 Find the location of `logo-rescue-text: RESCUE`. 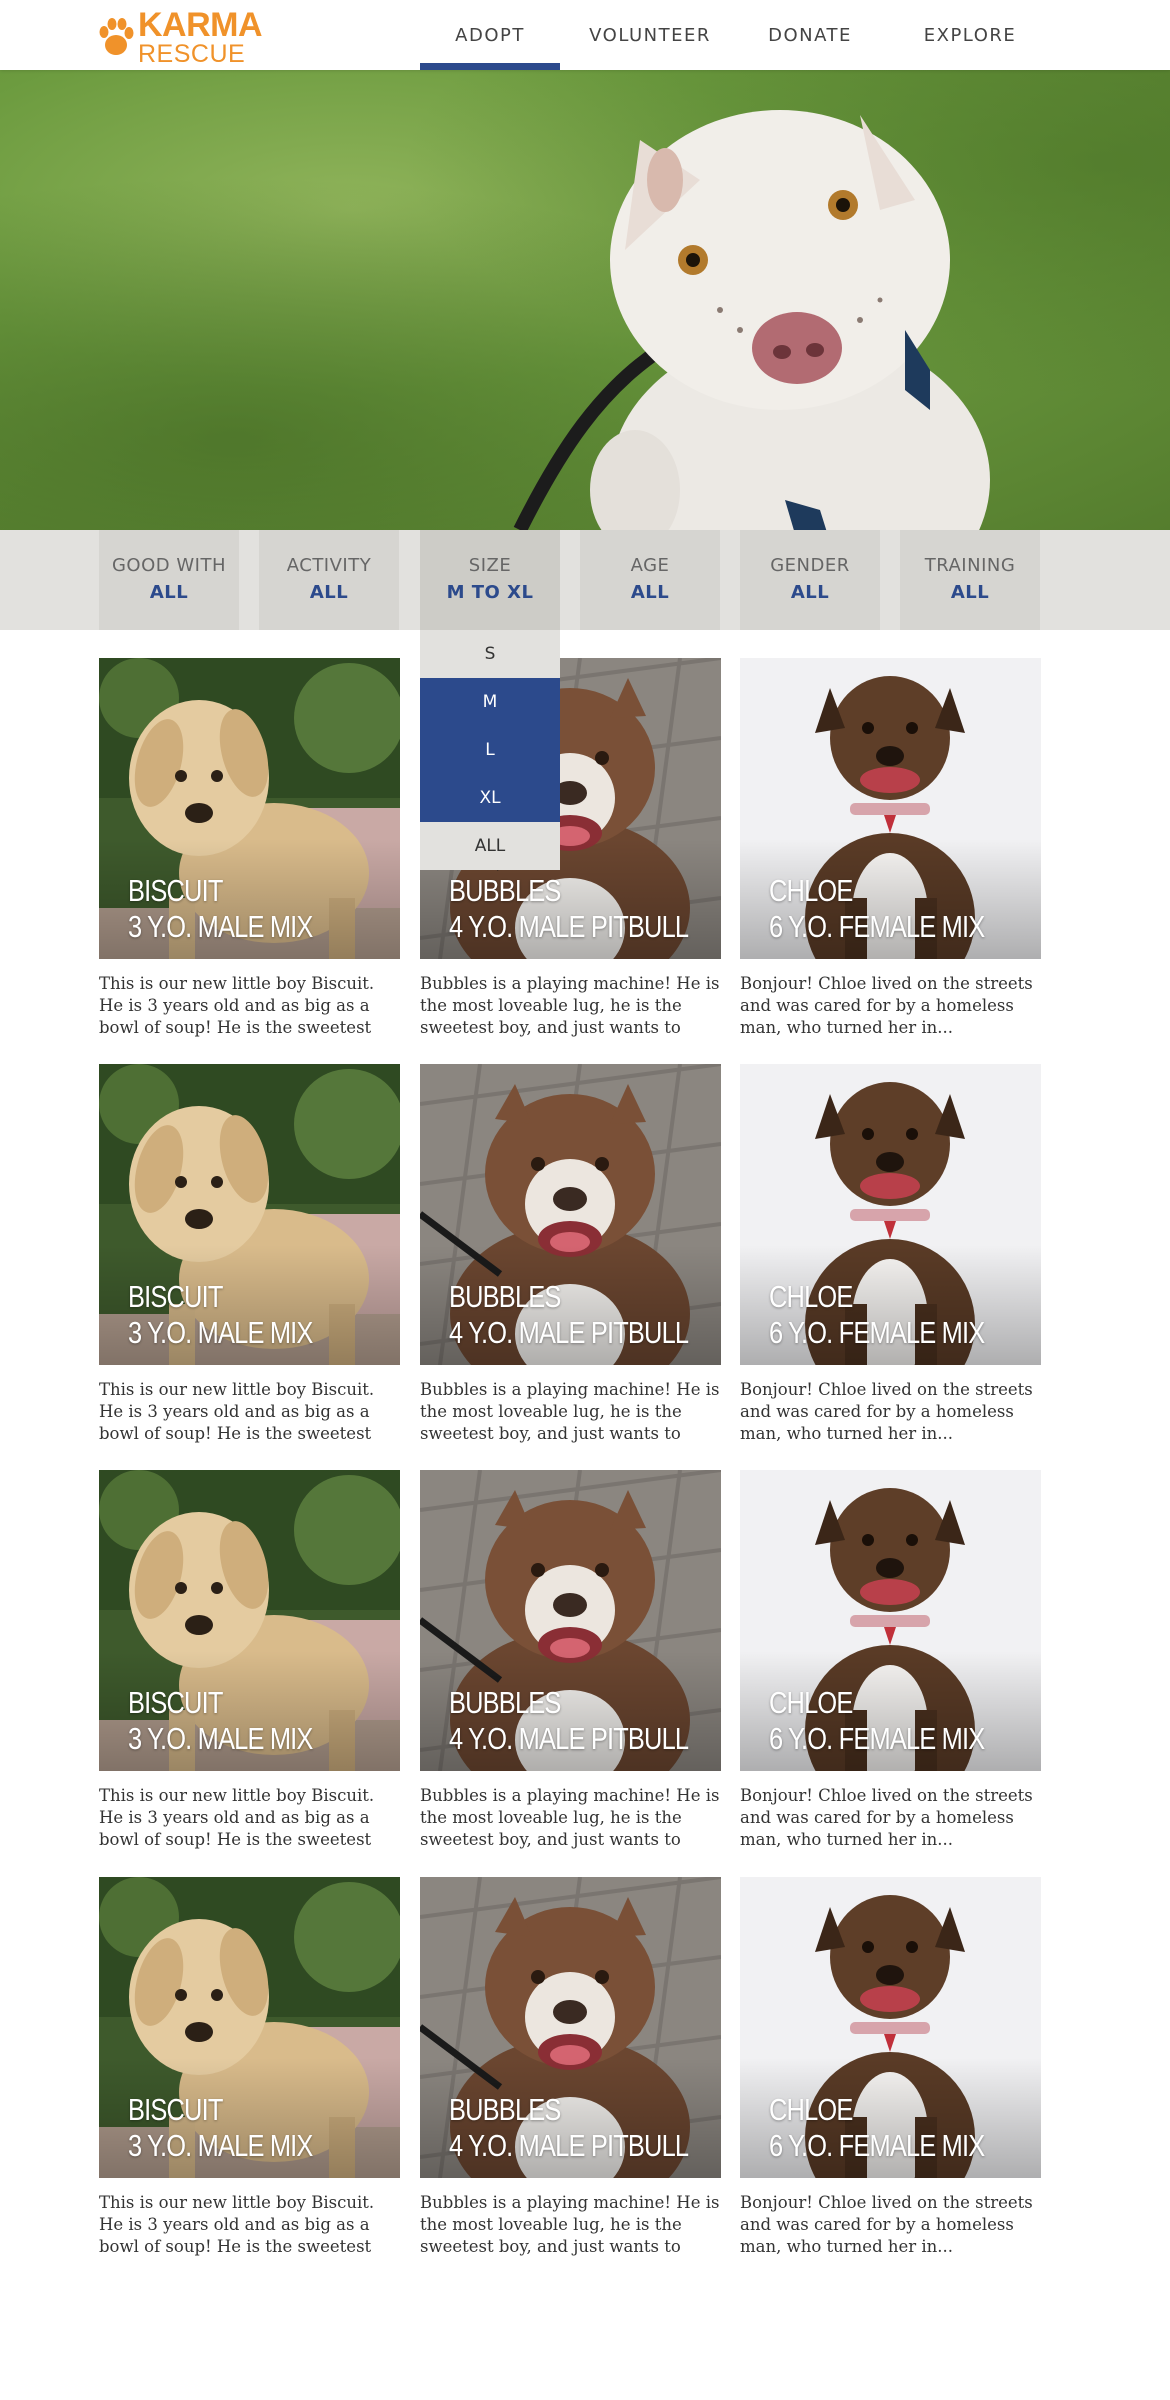

logo-rescue-text: RESCUE is located at coordinates (192, 54).